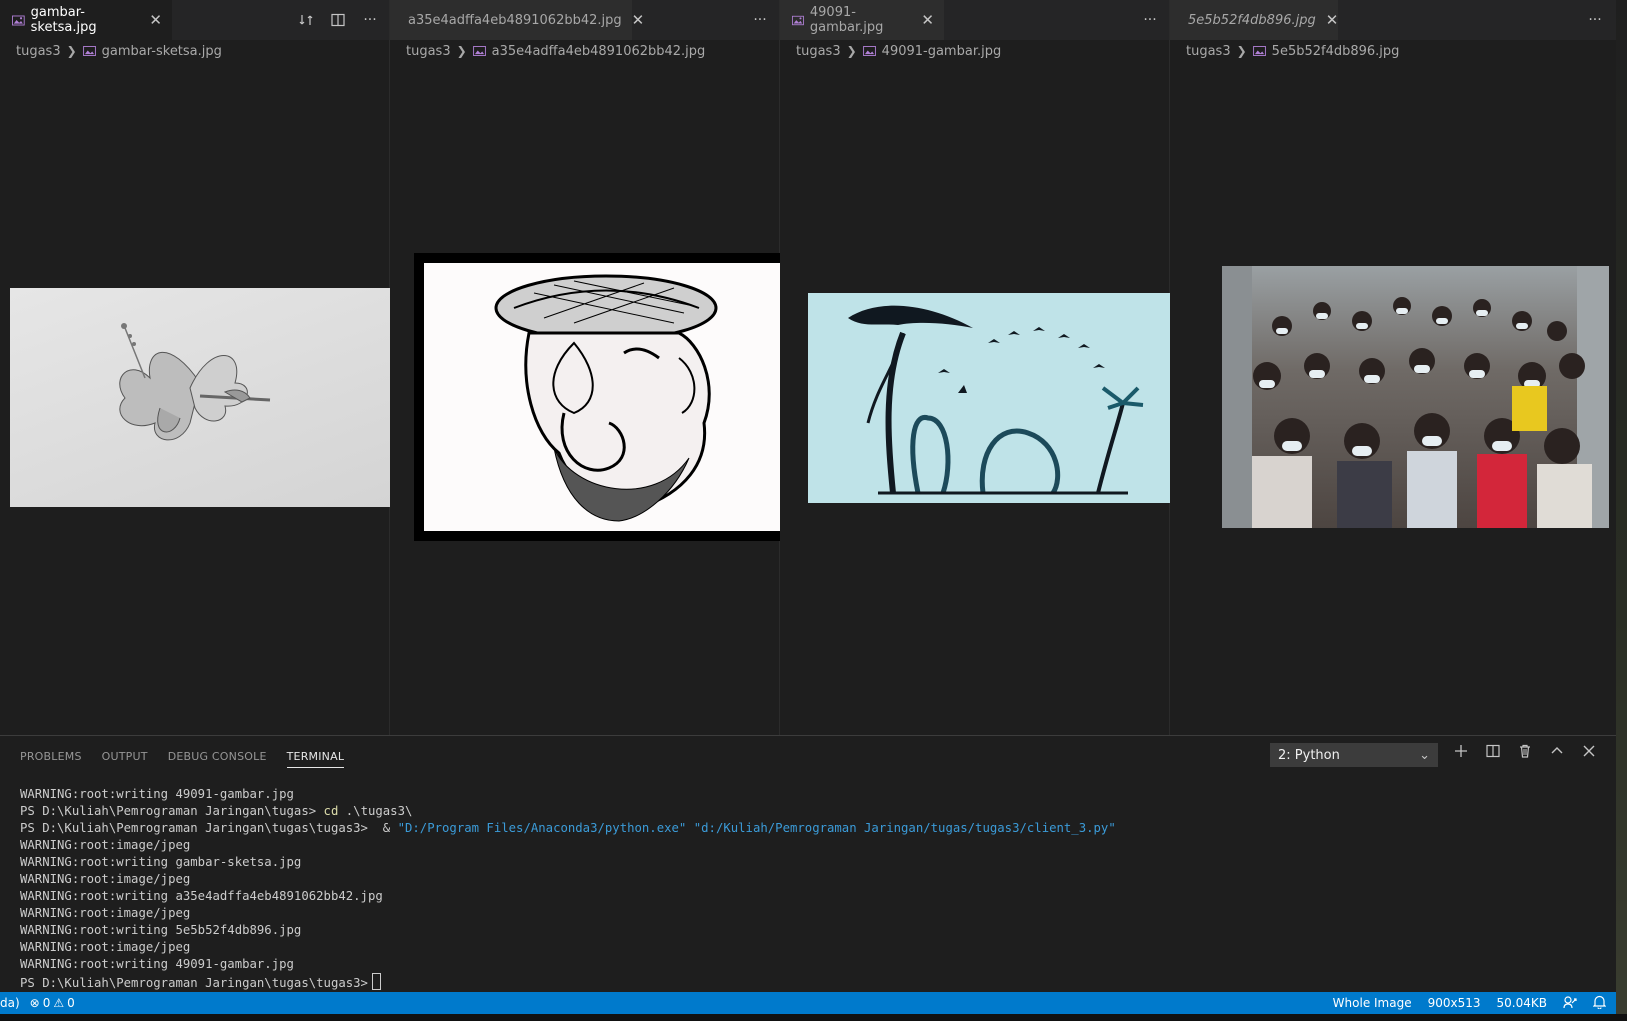 The image size is (1627, 1021). I want to click on breadcrumb-file: 5e5b52f4db896.jpg, so click(1336, 51).